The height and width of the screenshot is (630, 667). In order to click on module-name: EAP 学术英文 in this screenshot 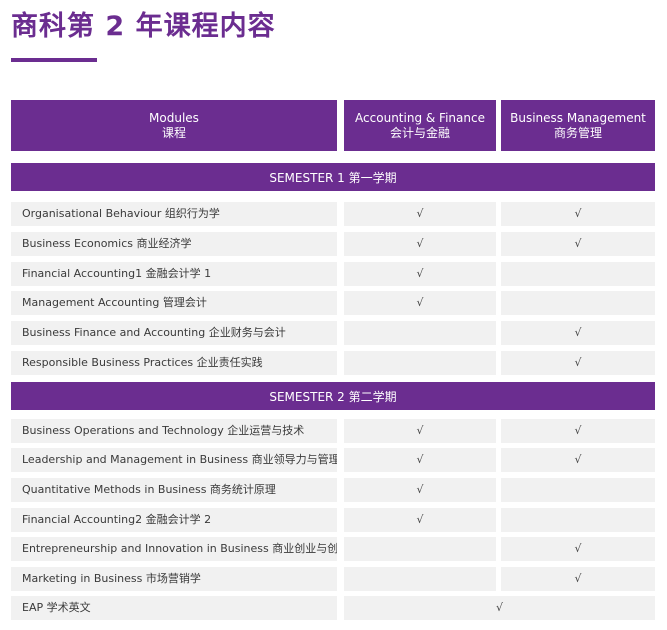, I will do `click(174, 608)`.